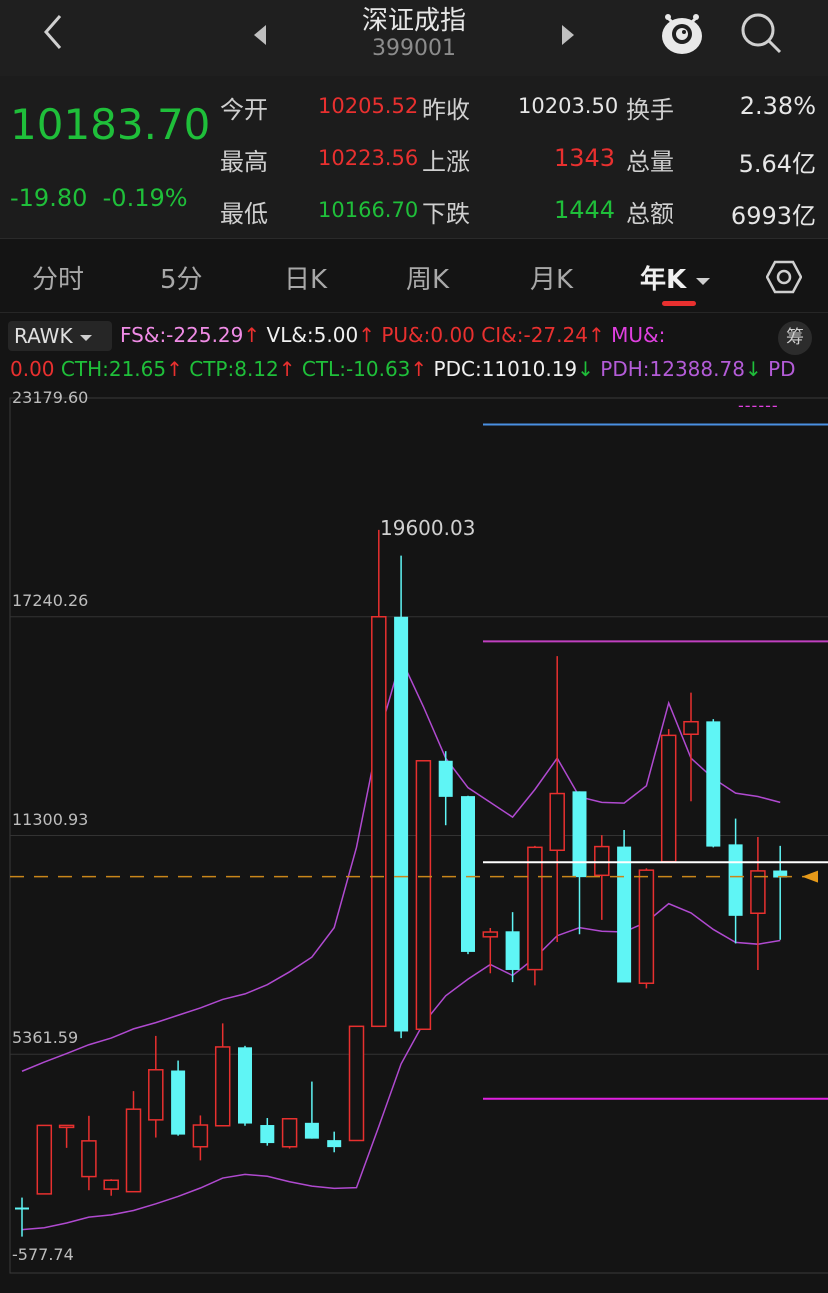 The width and height of the screenshot is (828, 1293). I want to click on pu-value: PU&:0.00, so click(428, 335).